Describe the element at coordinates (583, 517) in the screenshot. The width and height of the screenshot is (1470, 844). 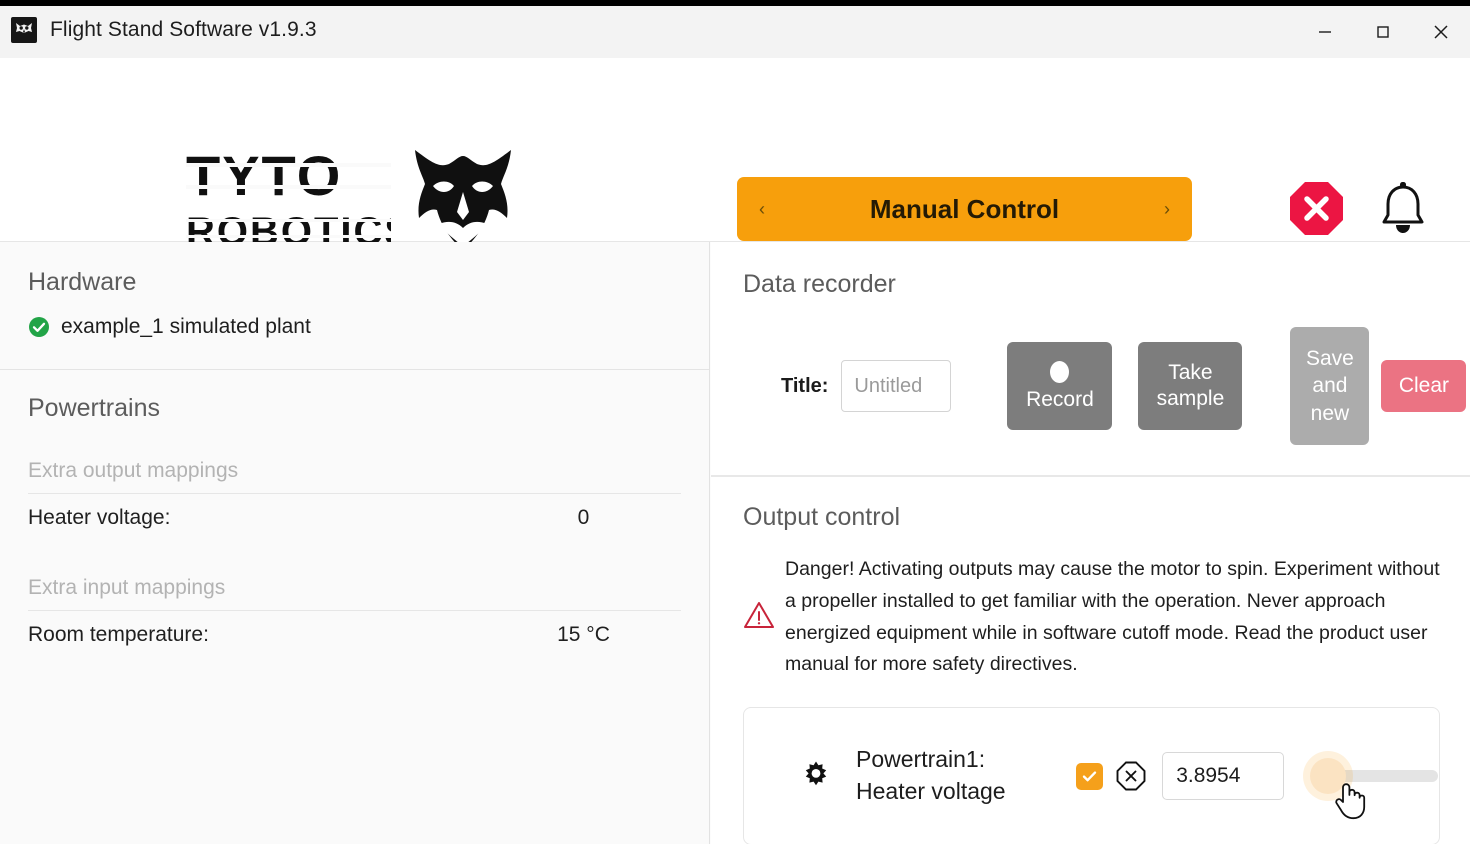
I see `mapping-value: 0` at that location.